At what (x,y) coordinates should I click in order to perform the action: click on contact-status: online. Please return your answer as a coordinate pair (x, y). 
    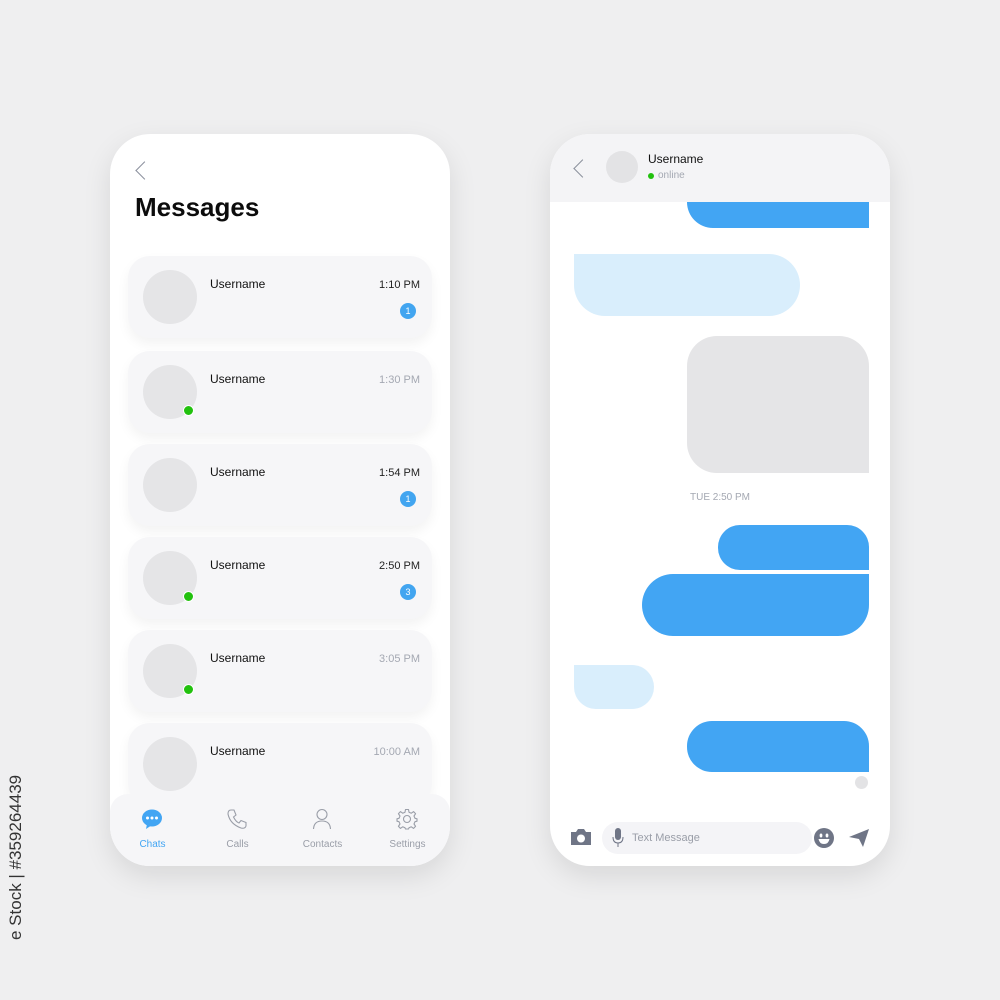
    Looking at the image, I should click on (671, 175).